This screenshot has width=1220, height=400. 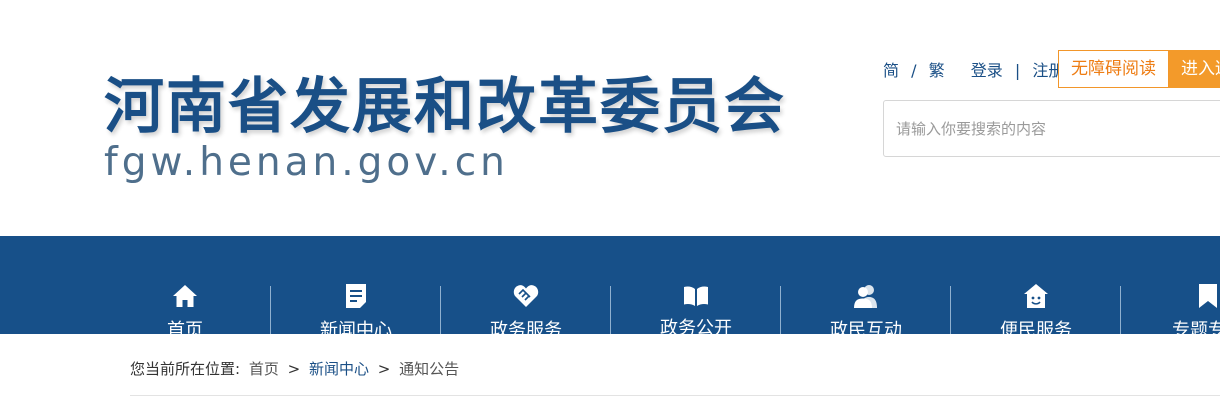 I want to click on nav-item-label: 首页, so click(x=185, y=330).